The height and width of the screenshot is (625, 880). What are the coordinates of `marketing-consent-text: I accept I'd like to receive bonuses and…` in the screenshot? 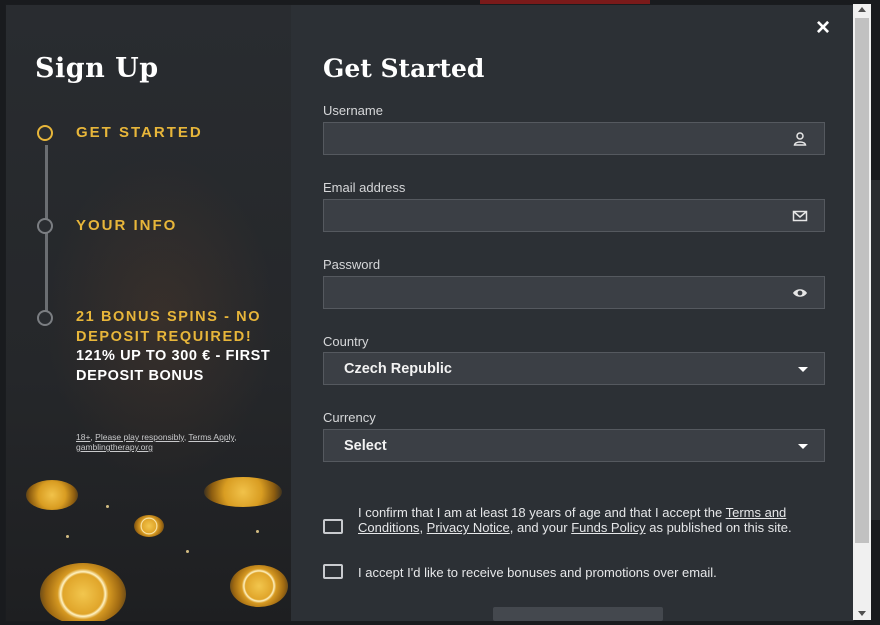 It's located at (537, 572).